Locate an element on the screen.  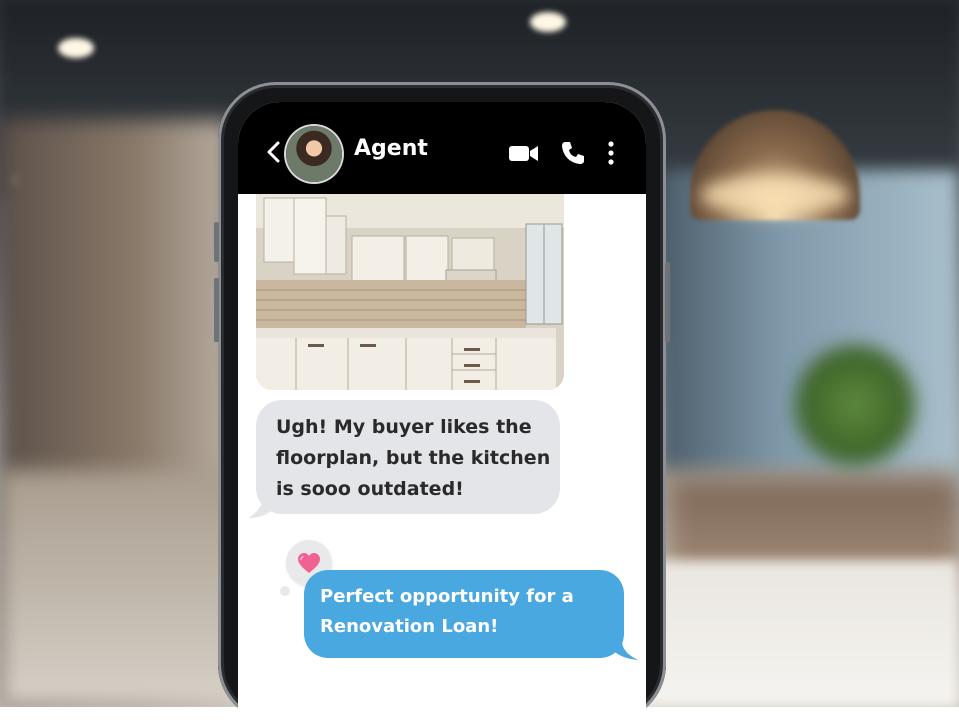
chat-header: Agent is located at coordinates (442, 148).